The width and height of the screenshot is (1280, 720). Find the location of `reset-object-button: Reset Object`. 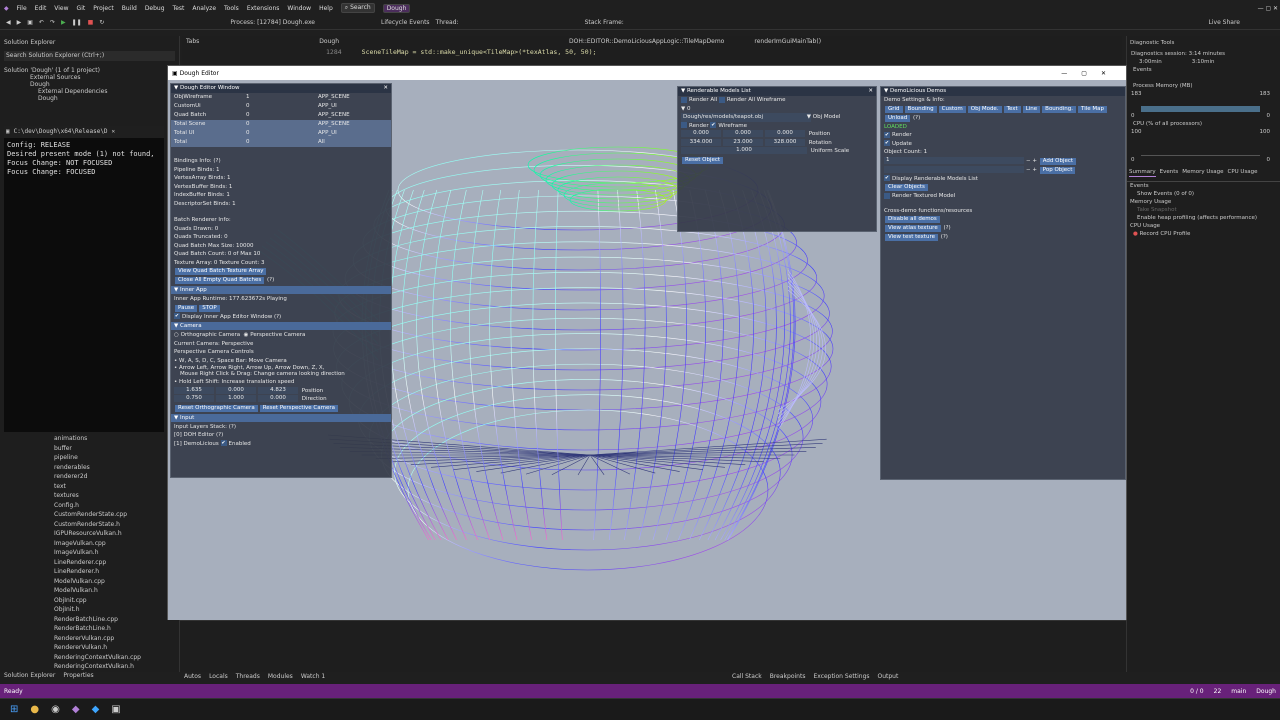

reset-object-button: Reset Object is located at coordinates (703, 160).